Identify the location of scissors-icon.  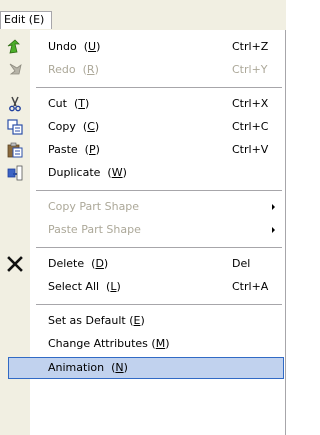
(15, 104).